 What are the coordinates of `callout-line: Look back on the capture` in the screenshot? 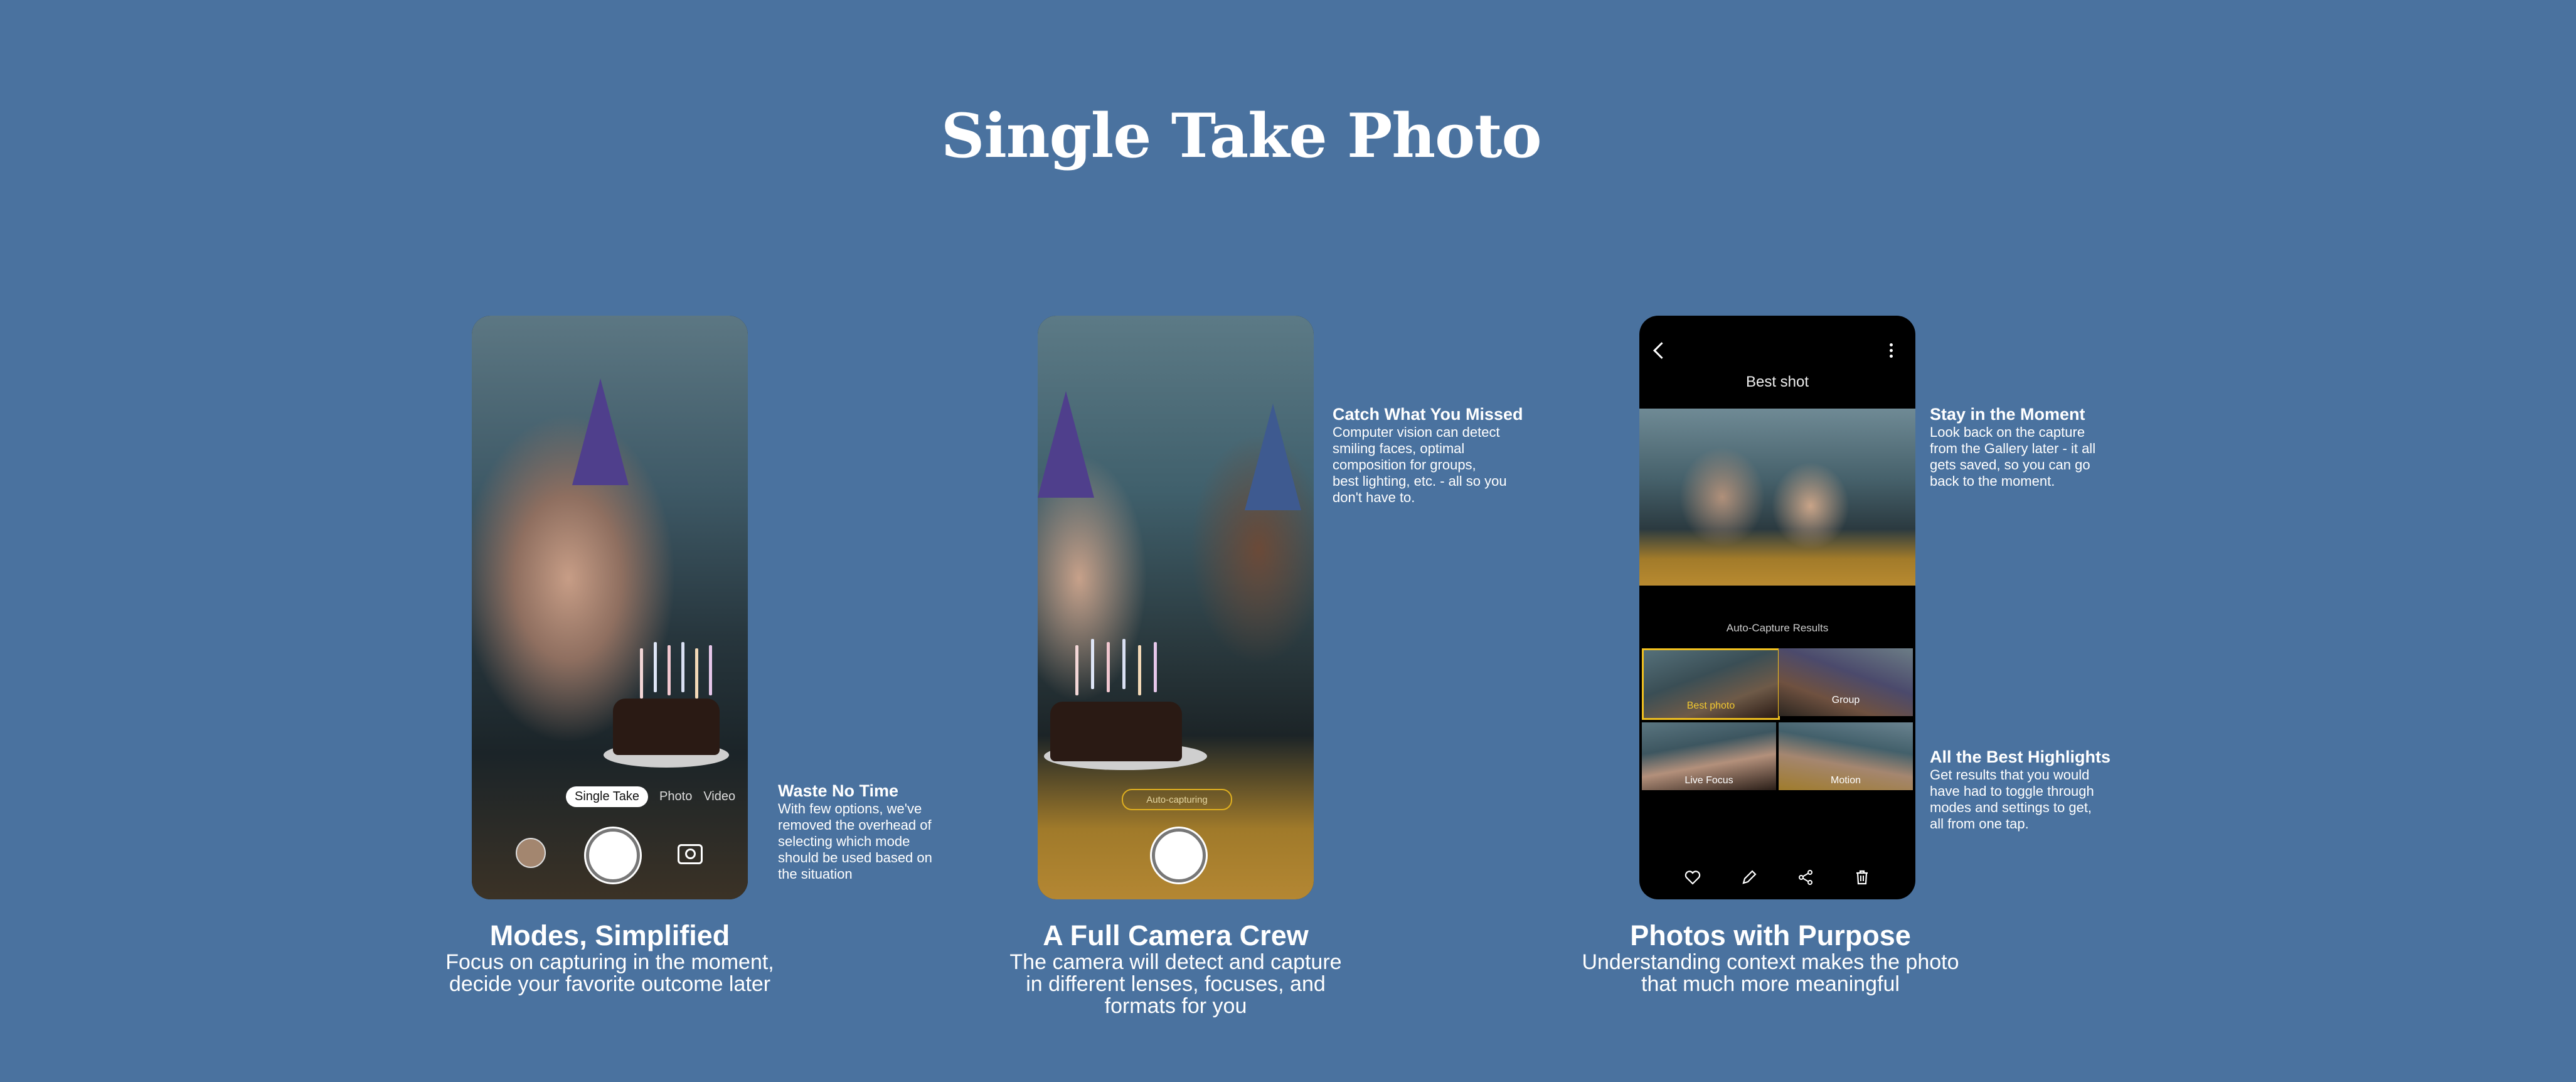 It's located at (2008, 432).